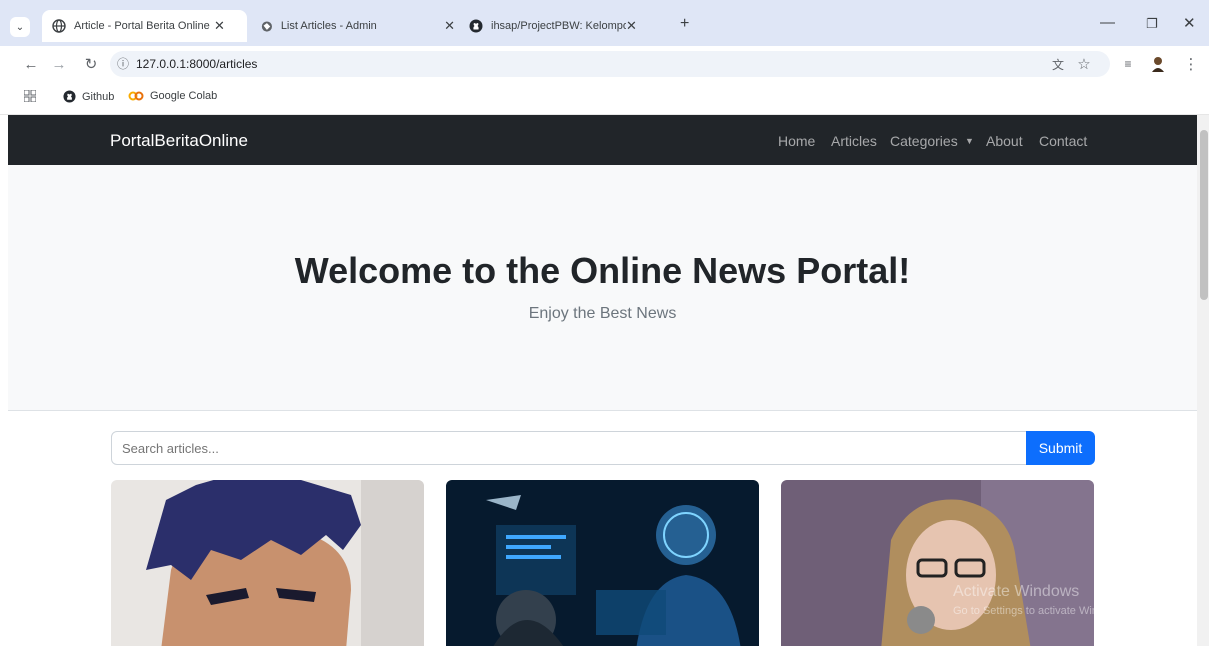 The image size is (1209, 646). What do you see at coordinates (796, 141) in the screenshot?
I see `nav-home: Home` at bounding box center [796, 141].